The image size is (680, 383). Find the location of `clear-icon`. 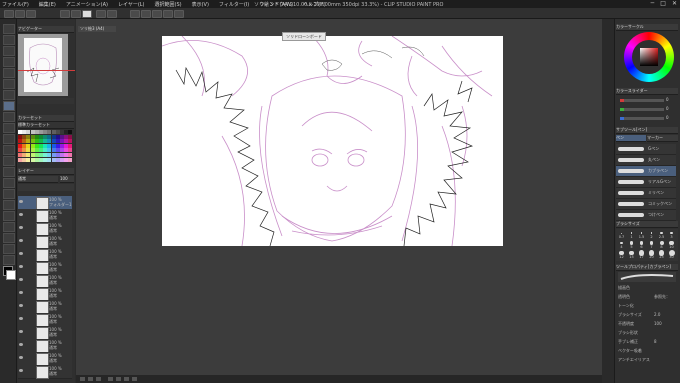

clear-icon is located at coordinates (101, 14).